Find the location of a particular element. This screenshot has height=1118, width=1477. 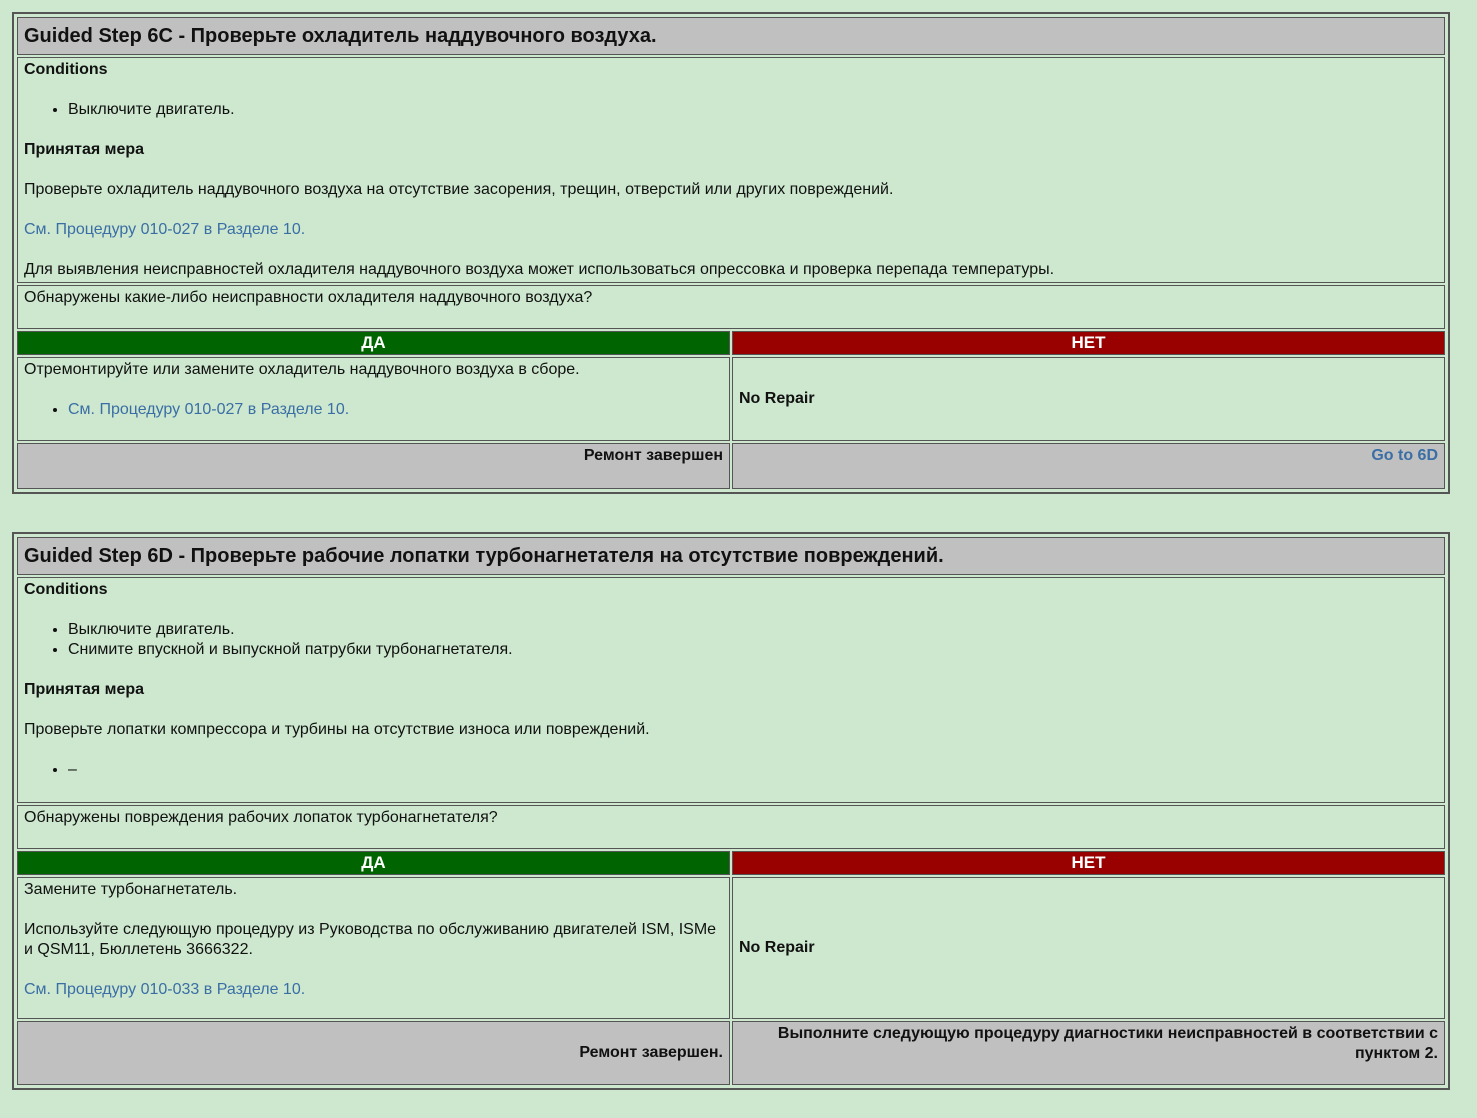

no-footer-cell: Go to 6D is located at coordinates (1088, 466).